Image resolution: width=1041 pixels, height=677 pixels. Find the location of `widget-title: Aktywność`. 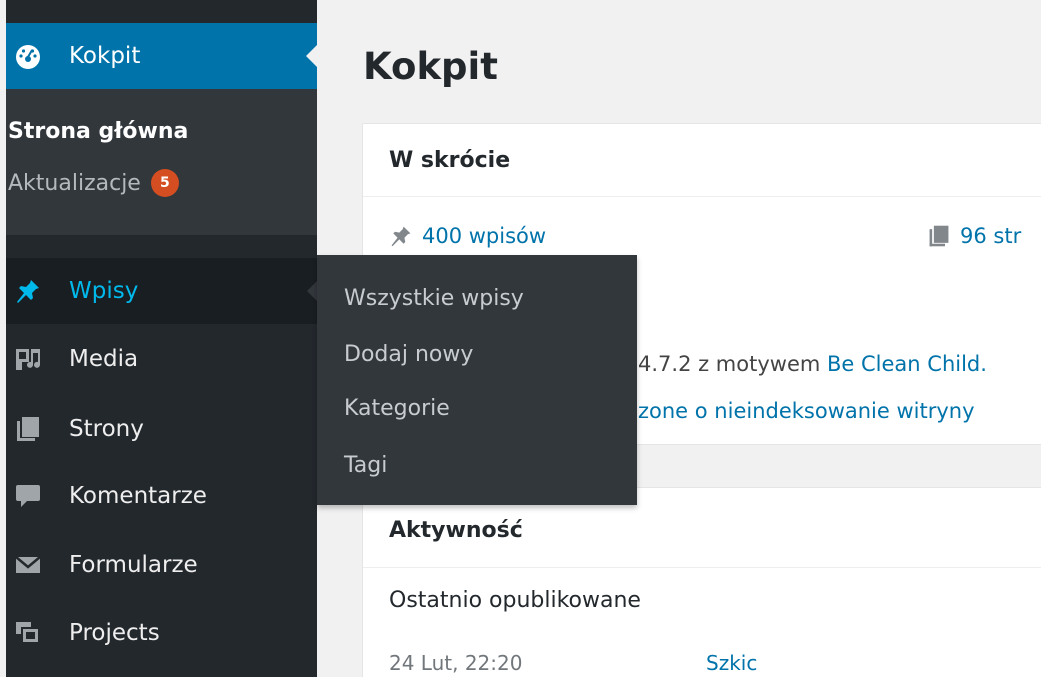

widget-title: Aktywność is located at coordinates (456, 530).